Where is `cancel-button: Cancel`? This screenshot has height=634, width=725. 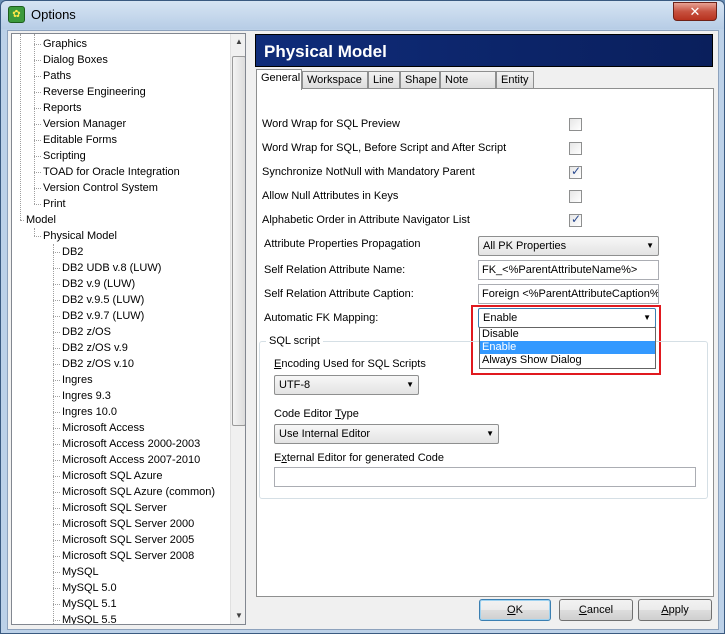 cancel-button: Cancel is located at coordinates (596, 610).